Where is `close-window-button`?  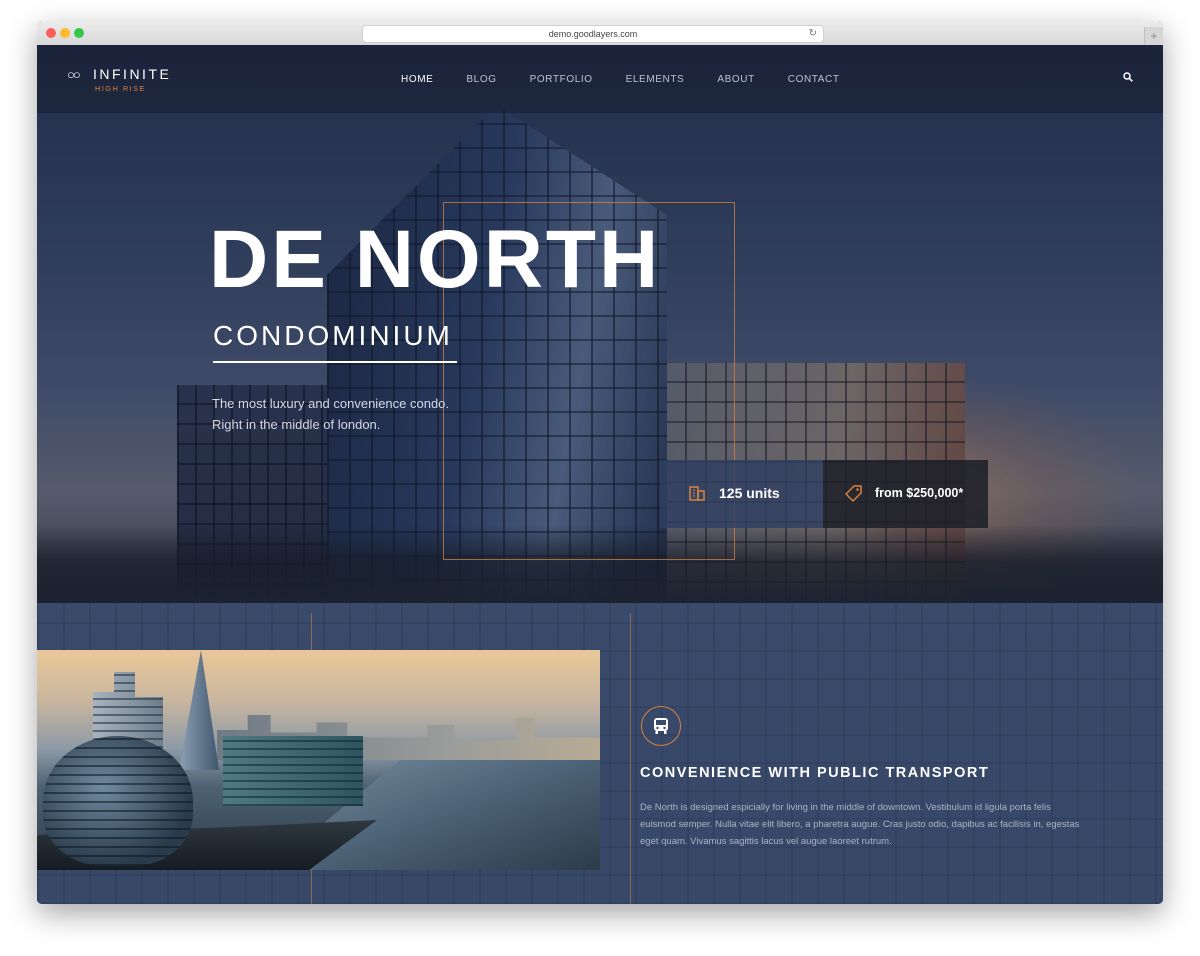
close-window-button is located at coordinates (51, 33).